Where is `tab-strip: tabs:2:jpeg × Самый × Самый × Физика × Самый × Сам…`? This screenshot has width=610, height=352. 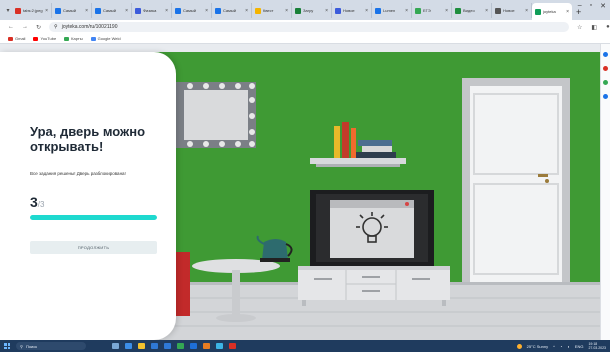
tab-strip: tabs:2:jpeg × Самый × Самый × Физика × Самый × Сам… is located at coordinates (292, 11).